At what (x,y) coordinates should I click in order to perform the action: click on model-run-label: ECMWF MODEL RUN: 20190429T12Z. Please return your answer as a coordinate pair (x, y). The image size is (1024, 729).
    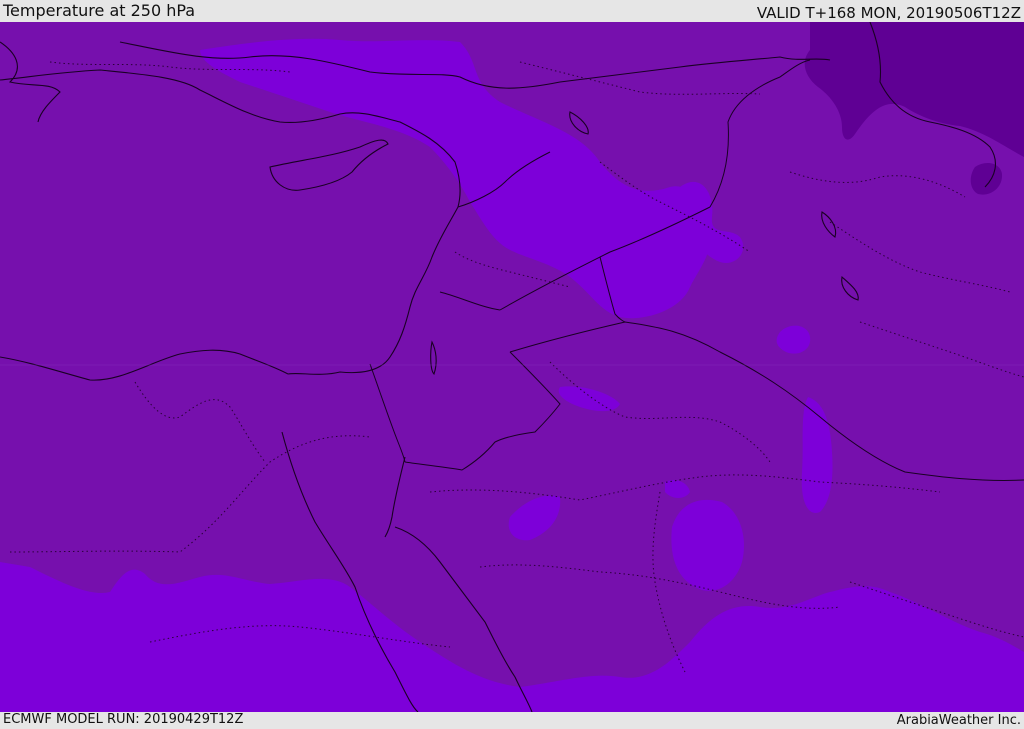
    Looking at the image, I should click on (123, 719).